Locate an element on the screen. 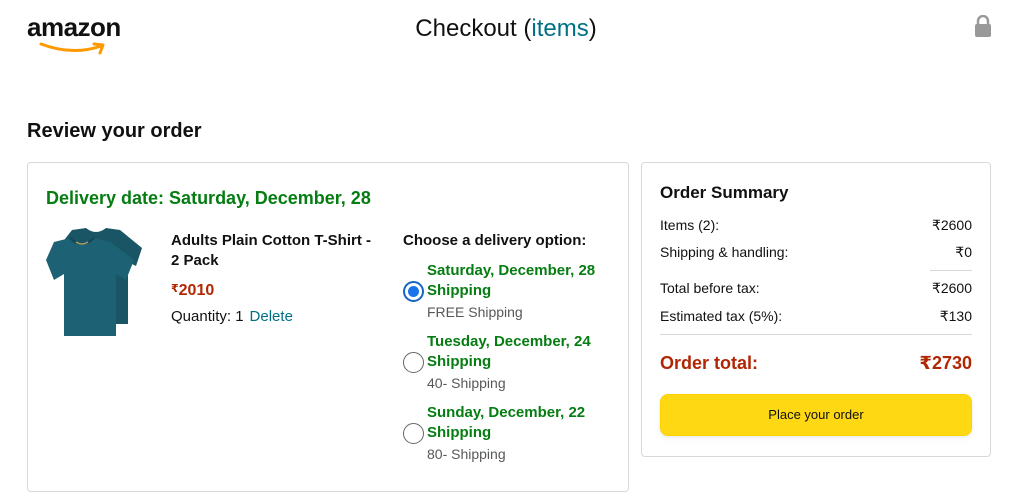  delivery-option-date: Saturday, December, 28 is located at coordinates (511, 270).